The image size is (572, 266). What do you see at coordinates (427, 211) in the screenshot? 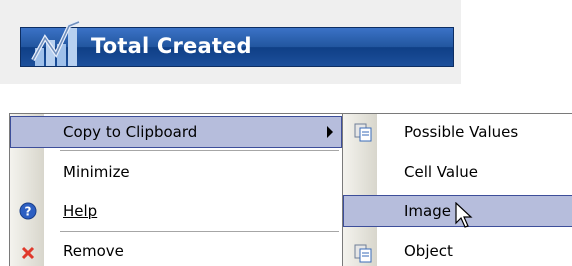
I see `submenu-item-label: Image` at bounding box center [427, 211].